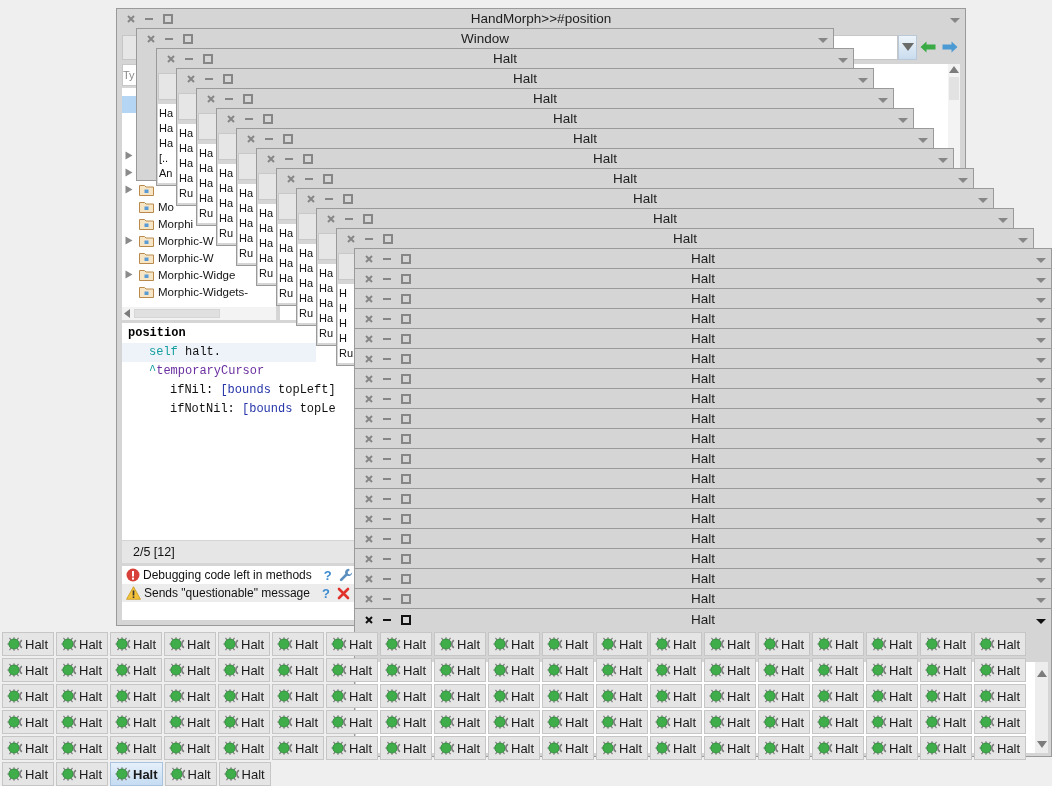 Image resolution: width=1052 pixels, height=786 pixels. Describe the element at coordinates (129, 75) in the screenshot. I see `search-field: Ty` at that location.